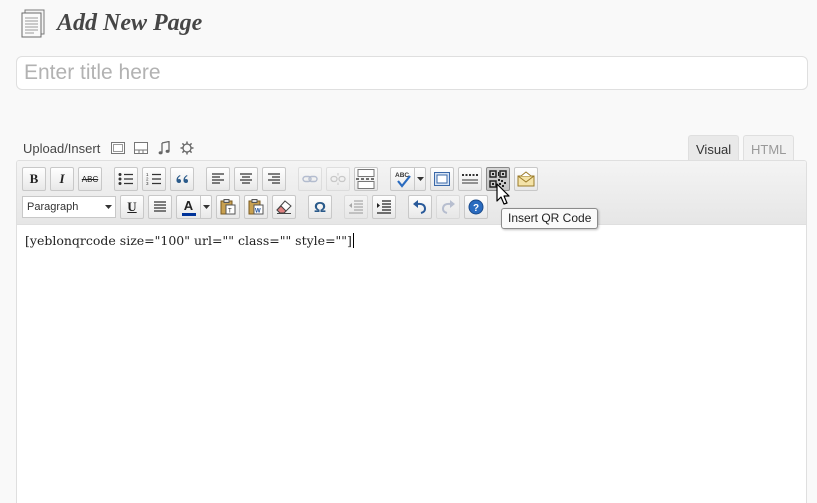 This screenshot has height=503, width=817. I want to click on pages-icon, so click(33, 23).